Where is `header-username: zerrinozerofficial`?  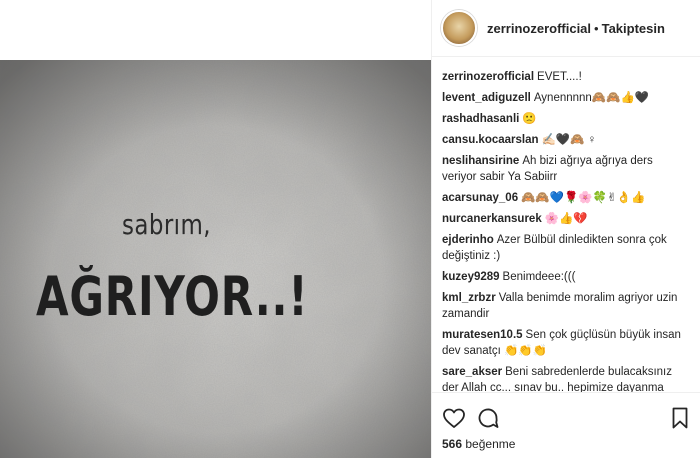 header-username: zerrinozerofficial is located at coordinates (539, 28).